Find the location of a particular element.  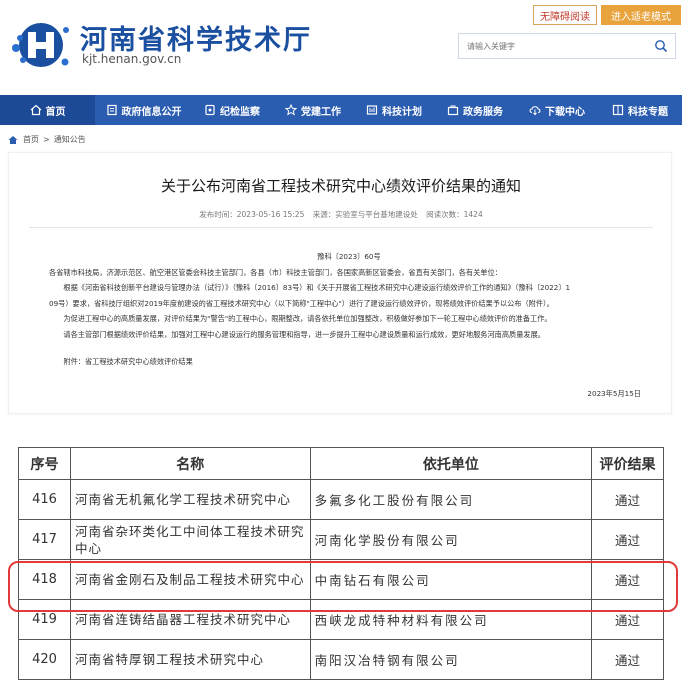

nav-label: 纪检监察 is located at coordinates (240, 112).